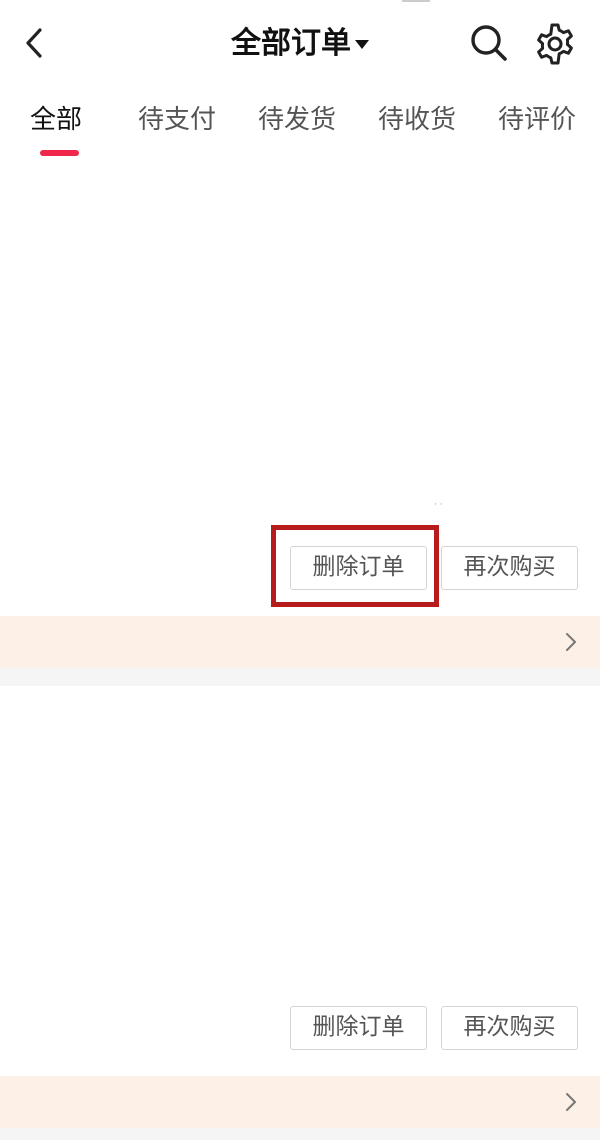 The width and height of the screenshot is (600, 1140). I want to click on search-button, so click(489, 43).